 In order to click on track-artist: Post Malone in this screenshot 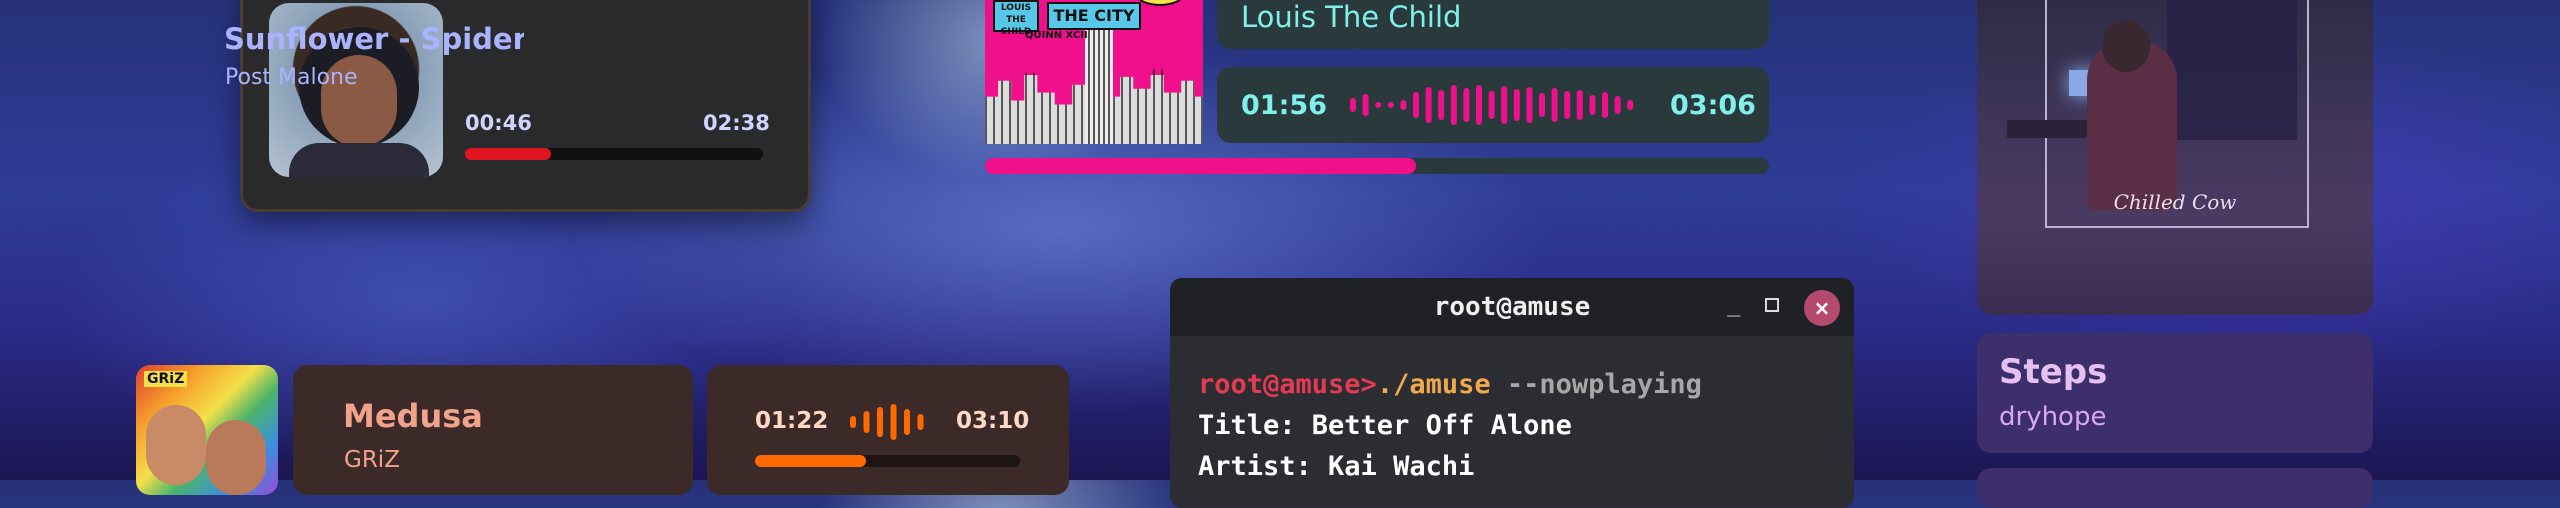, I will do `click(291, 77)`.